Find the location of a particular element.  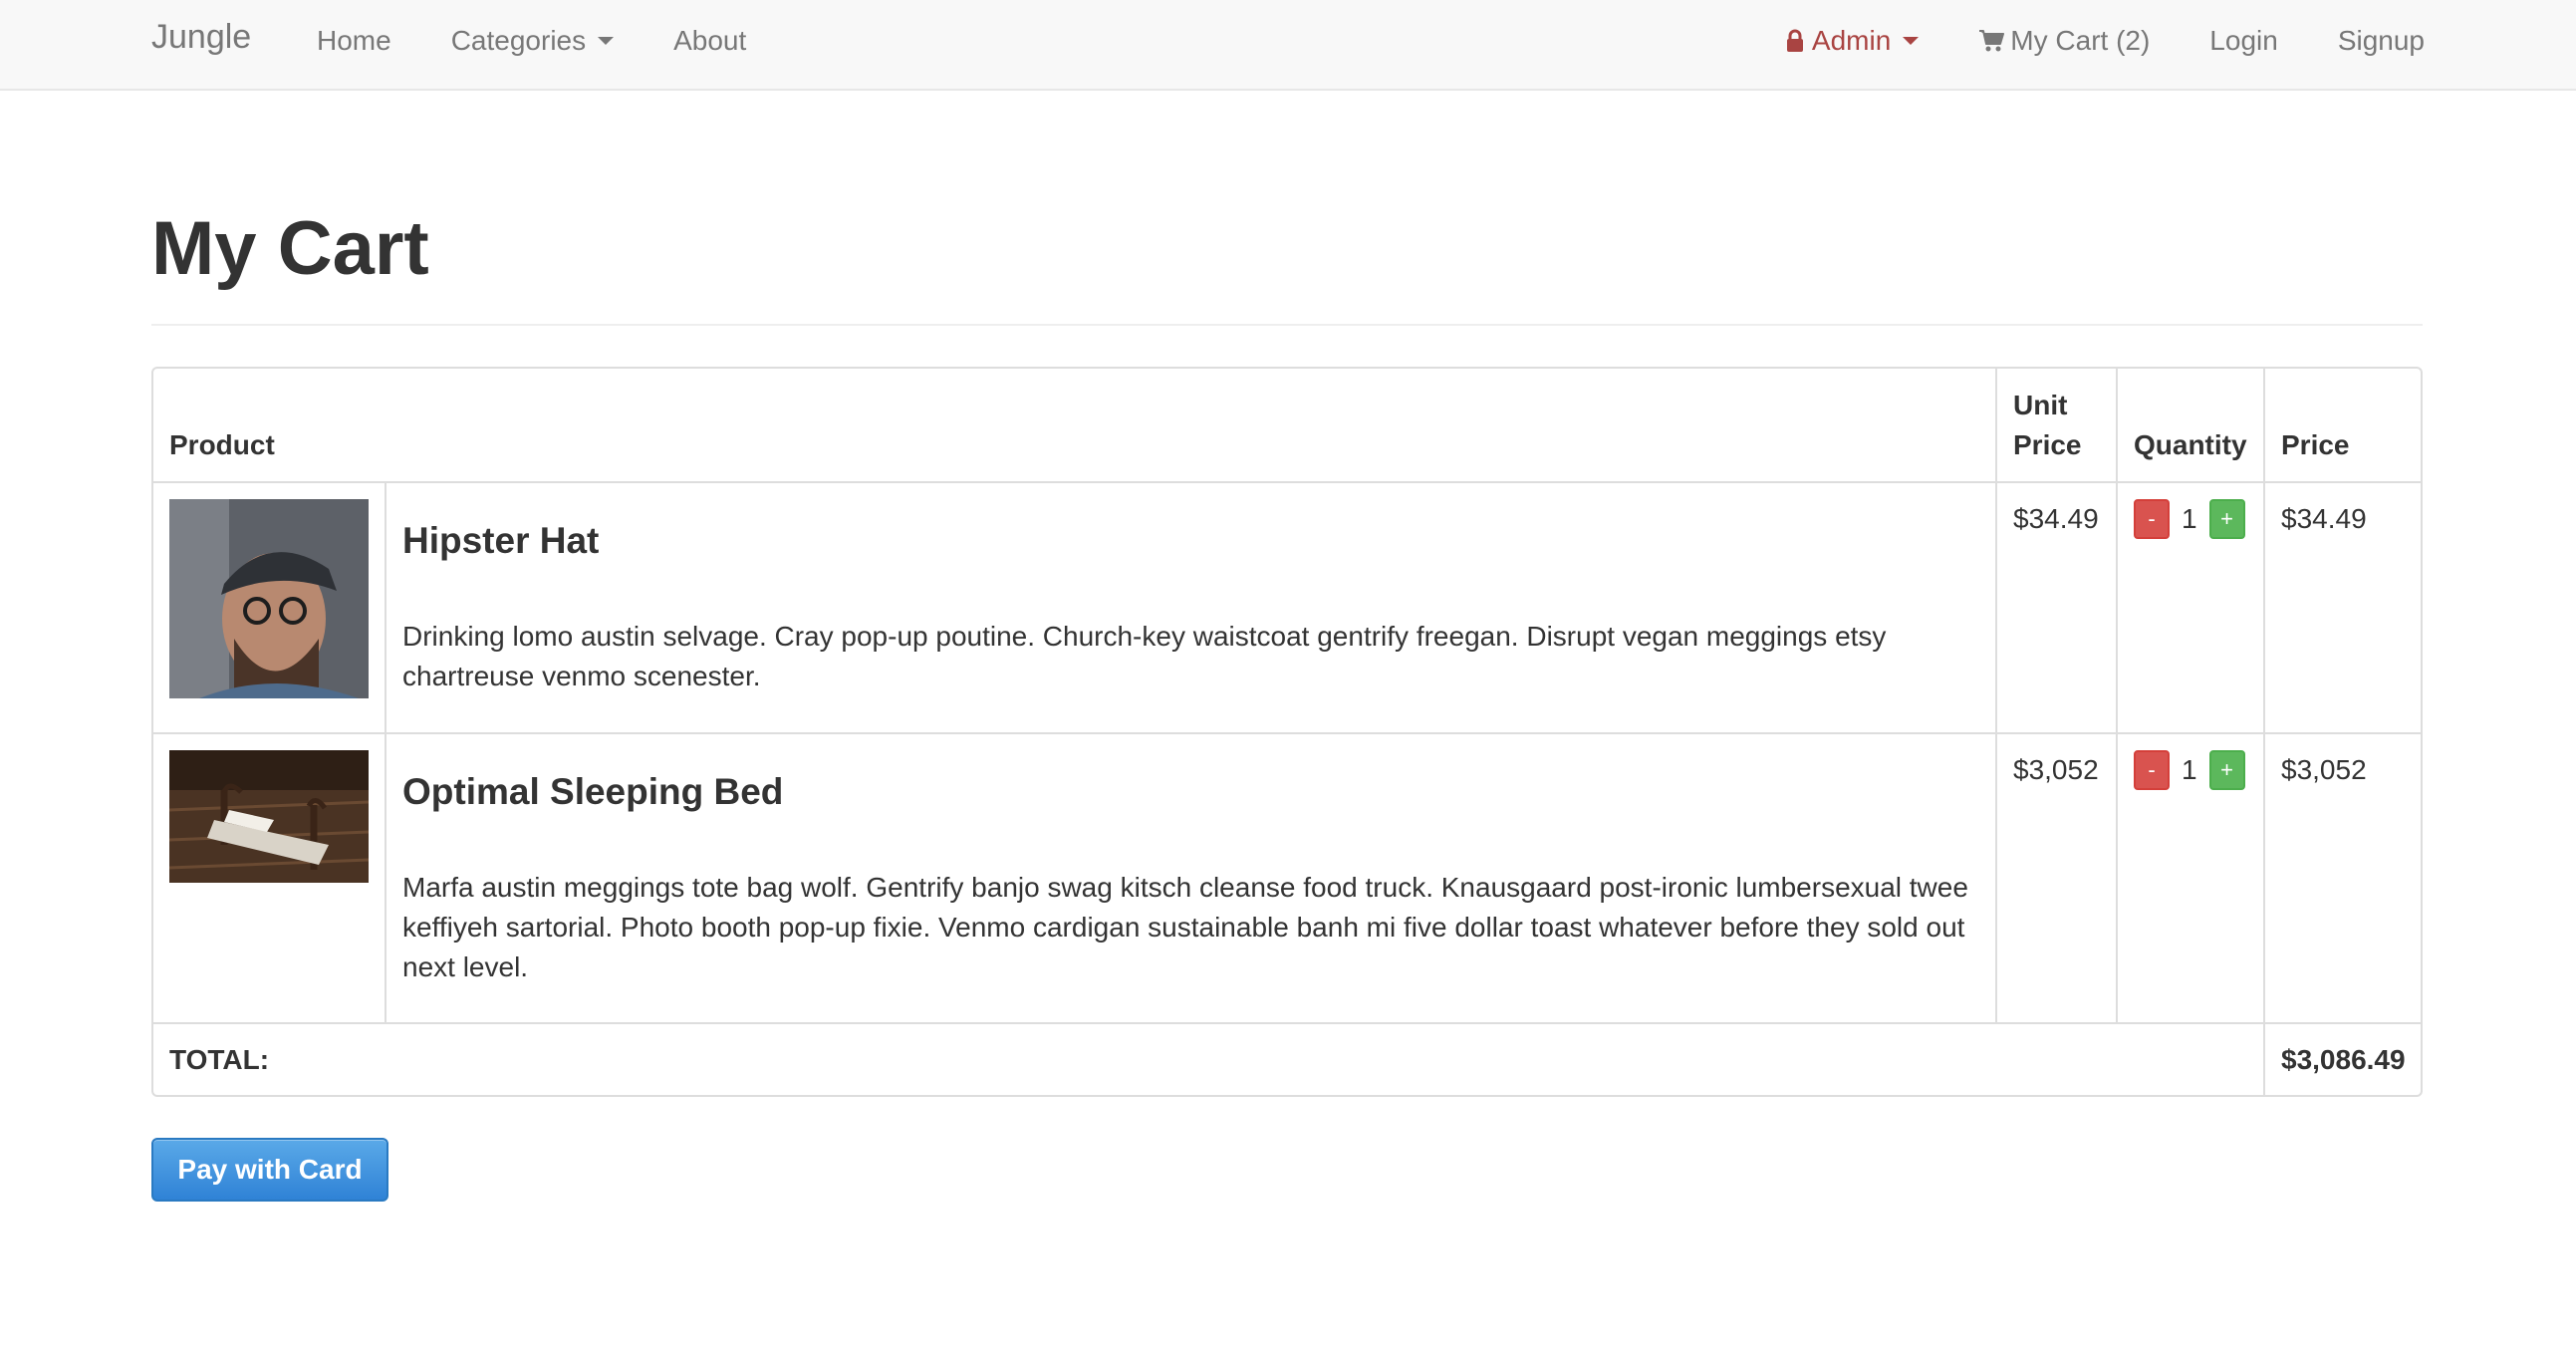

total-label: TOTAL: is located at coordinates (1208, 1059).